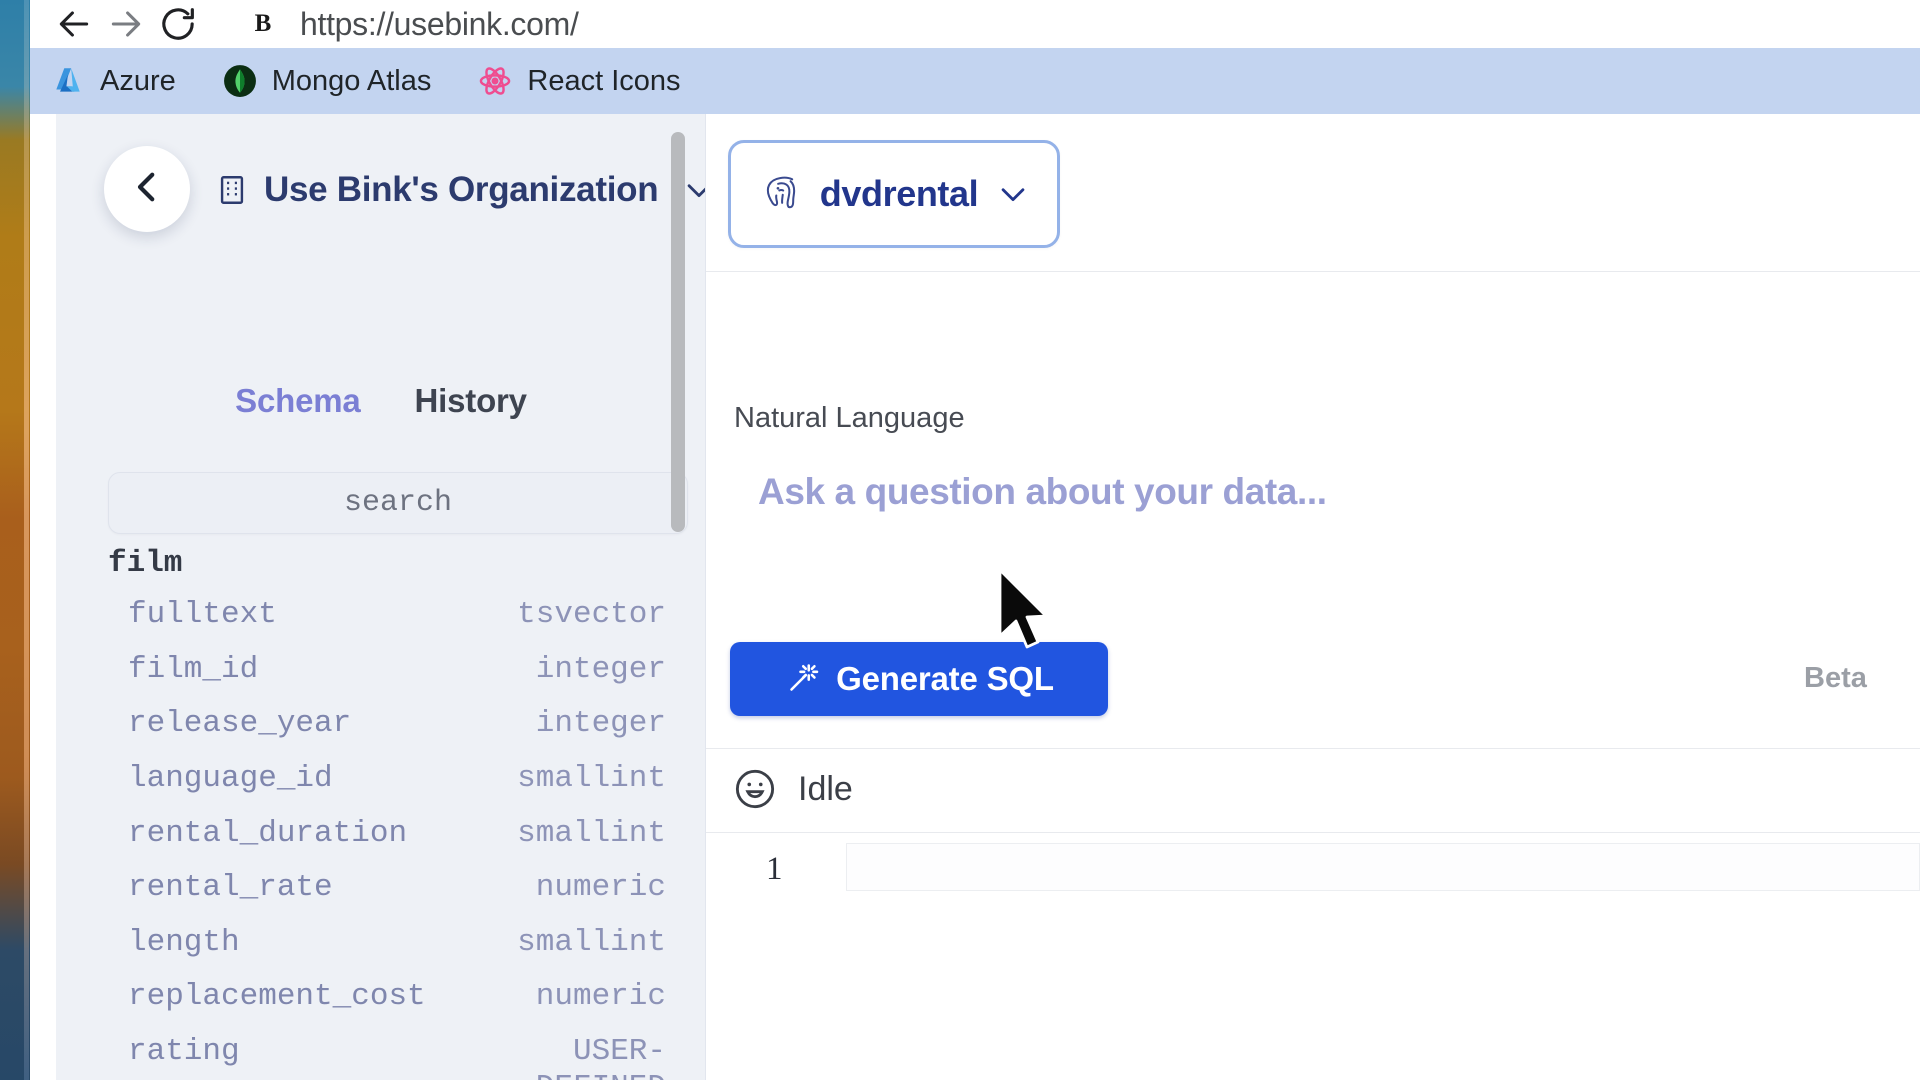 The image size is (1920, 1080). Describe the element at coordinates (263, 23) in the screenshot. I see `site-identity-badge: B` at that location.